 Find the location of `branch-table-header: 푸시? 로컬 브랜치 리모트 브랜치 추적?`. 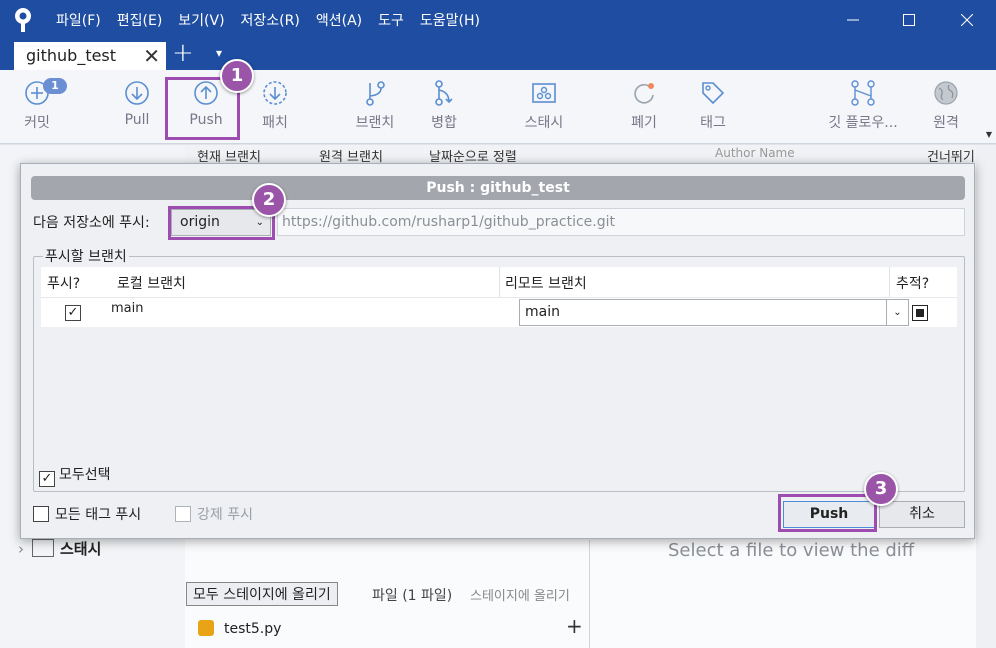

branch-table-header: 푸시? 로컬 브랜치 리모트 브랜치 추적? is located at coordinates (499, 282).